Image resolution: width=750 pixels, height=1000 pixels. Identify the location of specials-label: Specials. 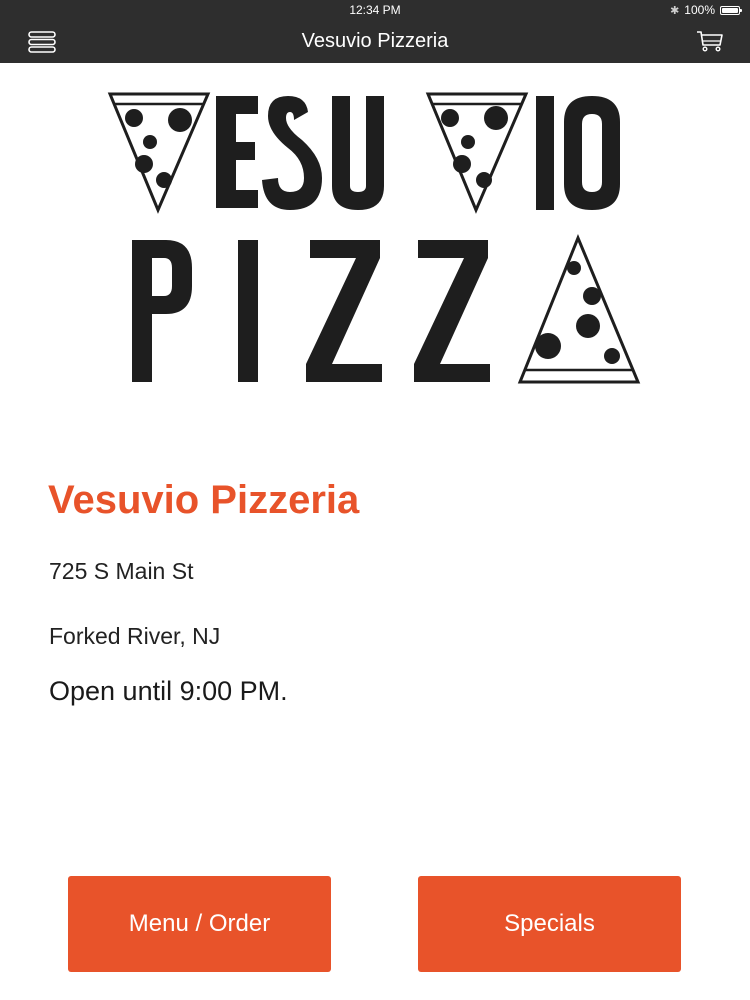
(549, 923).